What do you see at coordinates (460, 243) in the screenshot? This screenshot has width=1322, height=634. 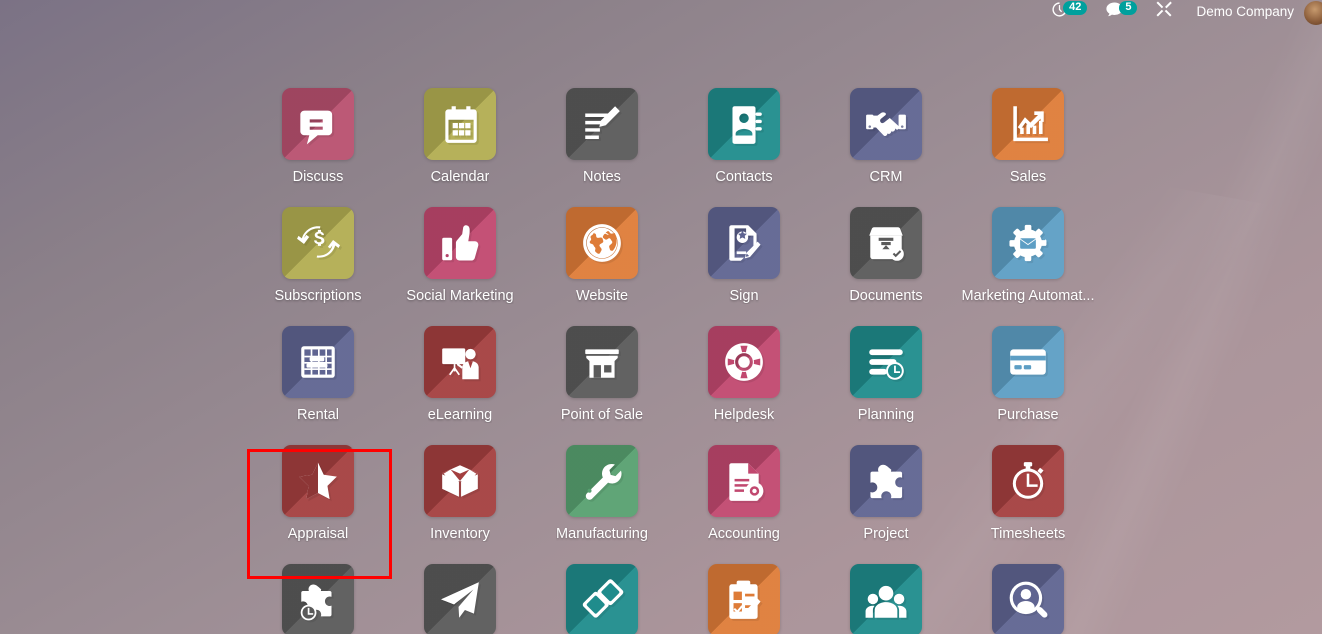 I see `thumbs-up-icon` at bounding box center [460, 243].